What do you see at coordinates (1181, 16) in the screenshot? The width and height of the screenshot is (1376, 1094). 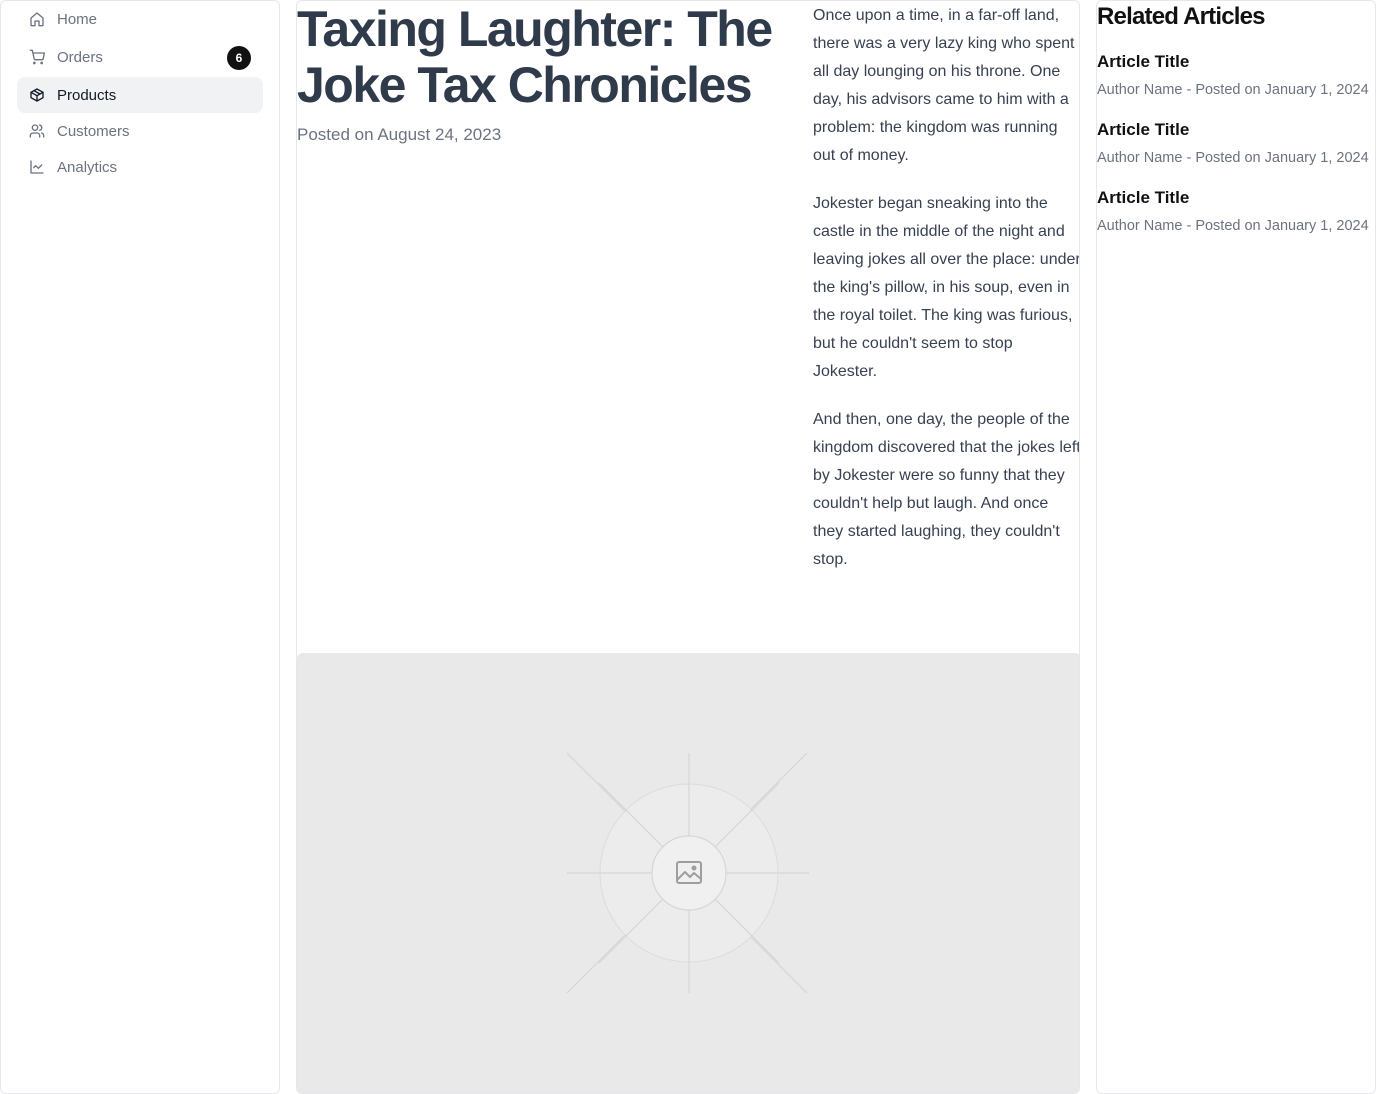 I see `related-heading: Related Articles` at bounding box center [1181, 16].